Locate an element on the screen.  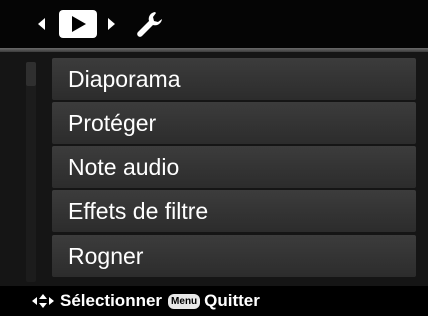
dpad-icon is located at coordinates (43, 301).